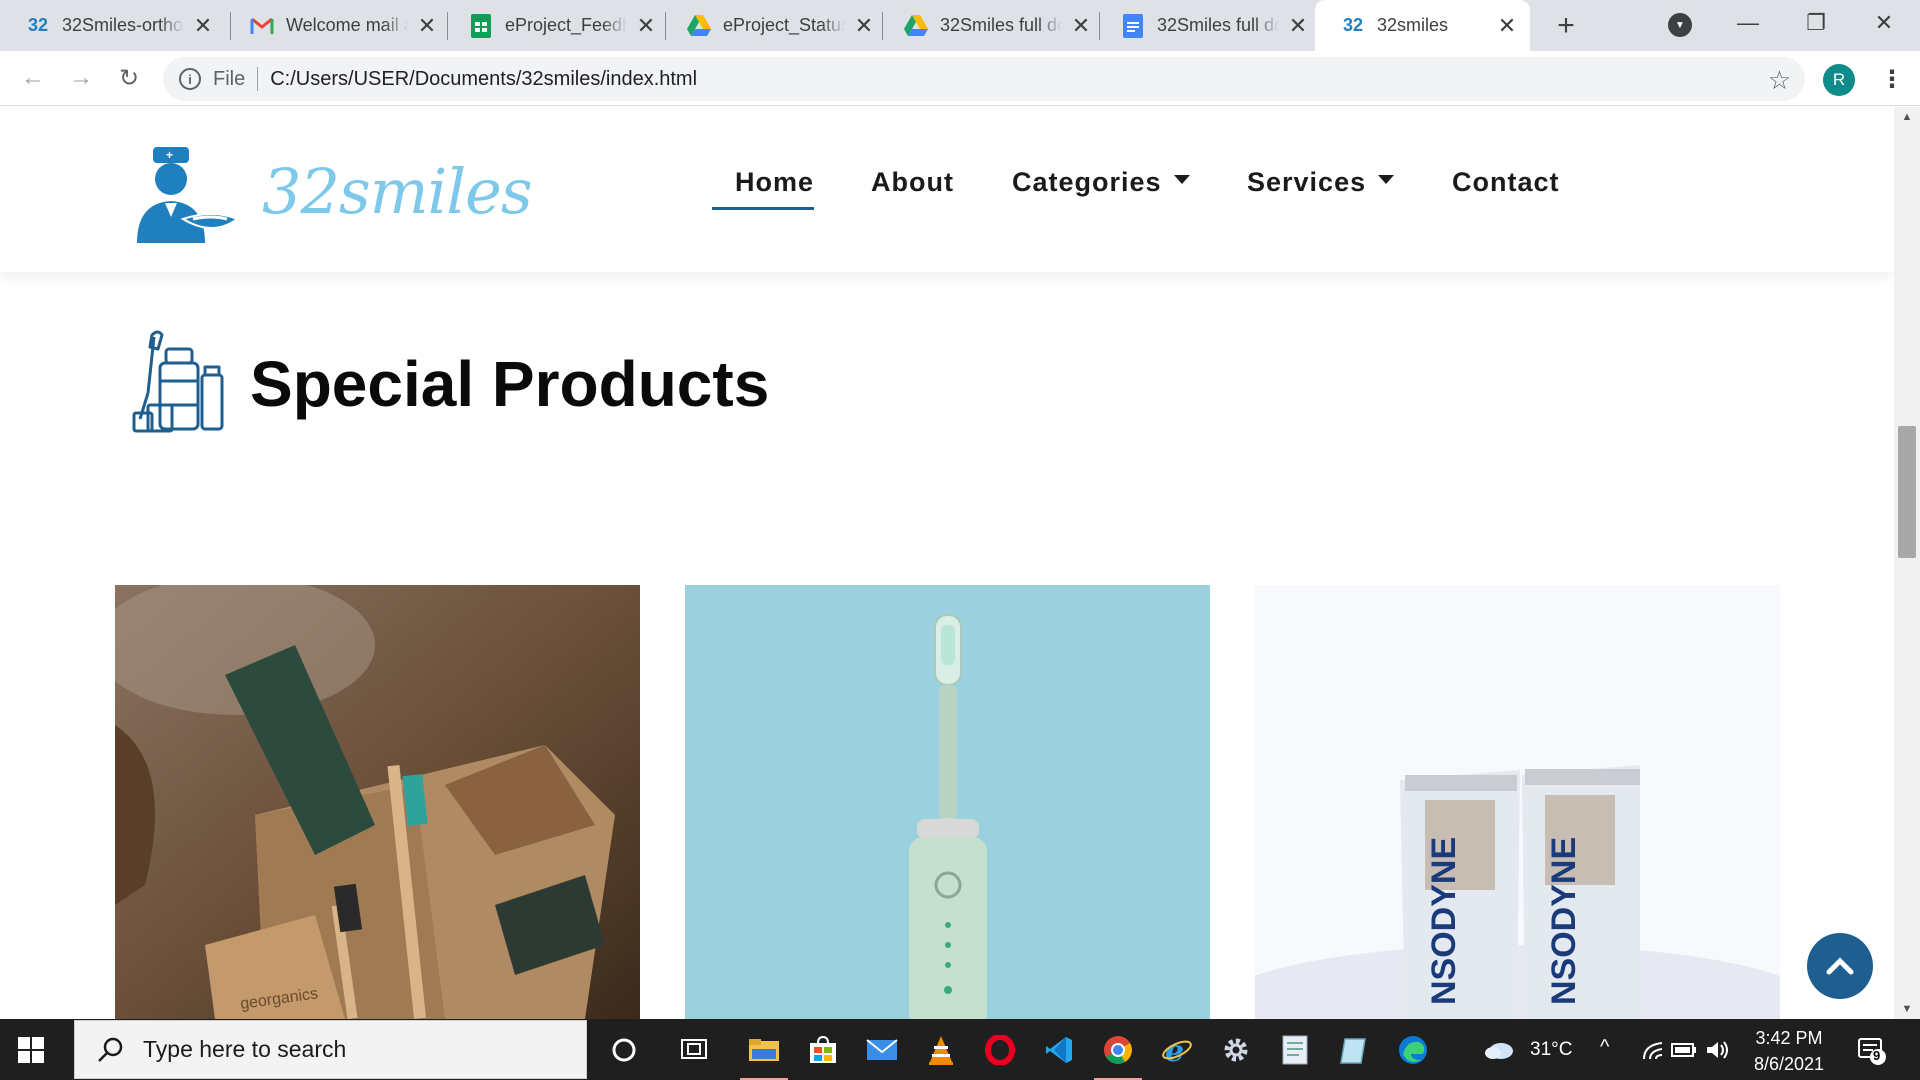 The height and width of the screenshot is (1080, 1920). I want to click on internet-explorer-icon: e, so click(1177, 1050).